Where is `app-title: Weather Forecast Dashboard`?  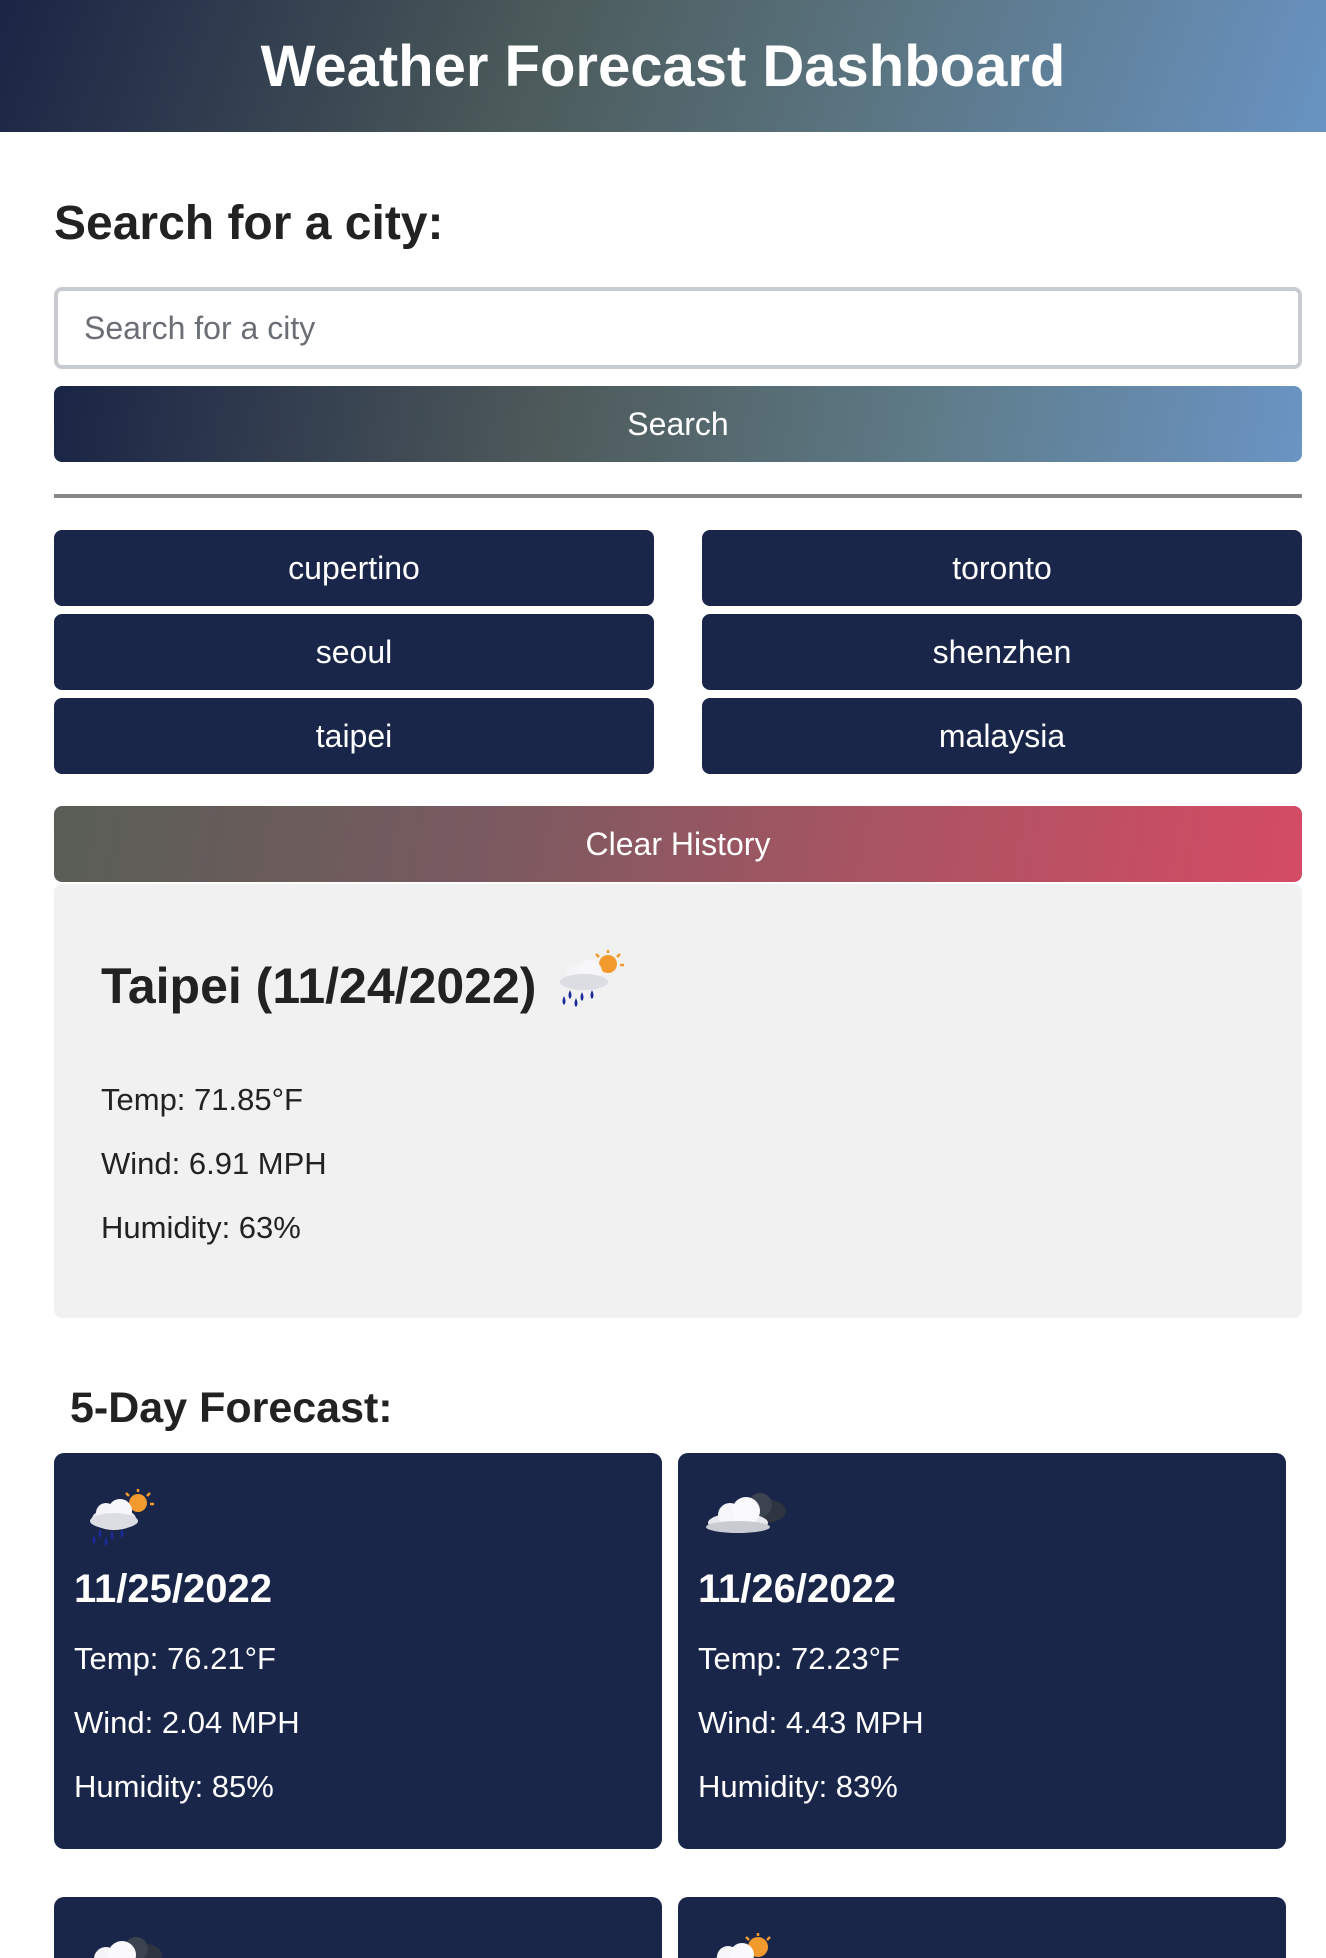
app-title: Weather Forecast Dashboard is located at coordinates (663, 66).